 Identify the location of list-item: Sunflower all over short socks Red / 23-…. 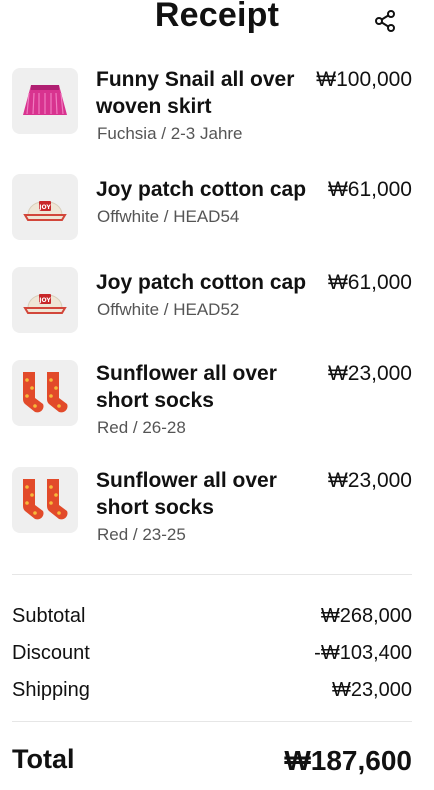
(217, 510).